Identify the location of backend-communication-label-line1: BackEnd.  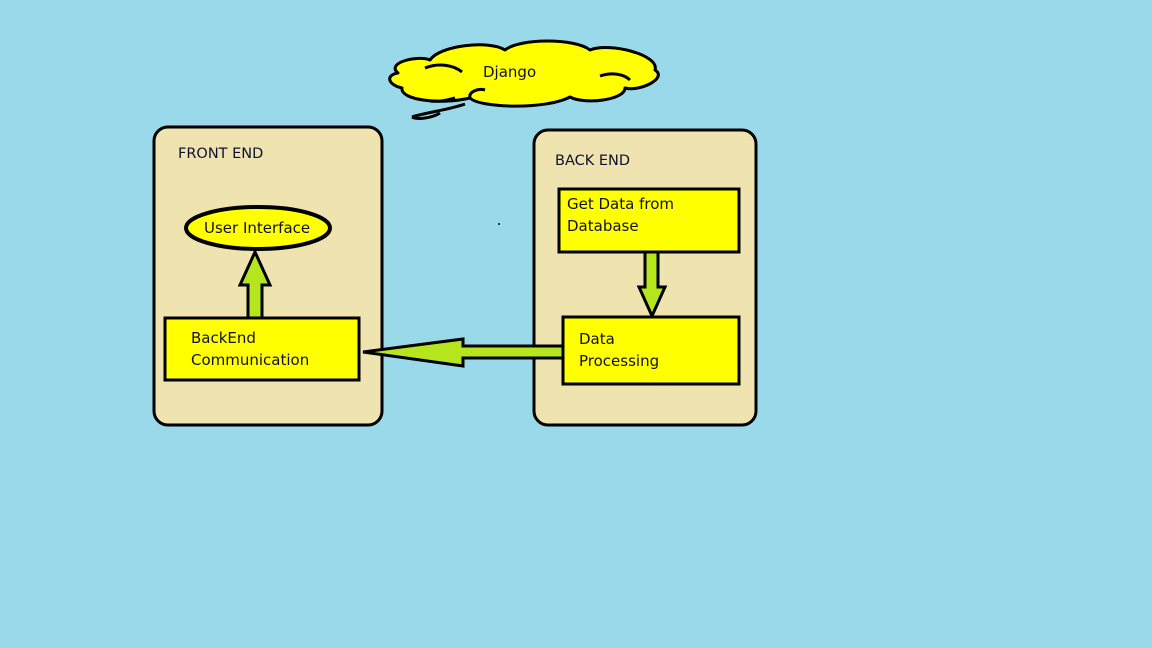
(223, 338).